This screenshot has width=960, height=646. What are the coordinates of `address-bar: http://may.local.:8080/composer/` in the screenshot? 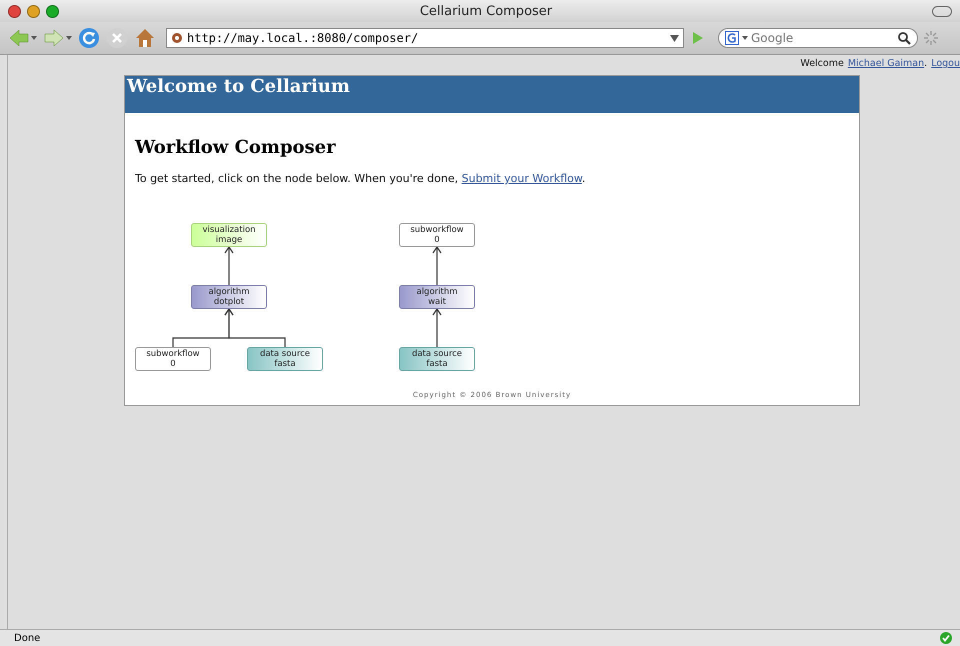 It's located at (425, 38).